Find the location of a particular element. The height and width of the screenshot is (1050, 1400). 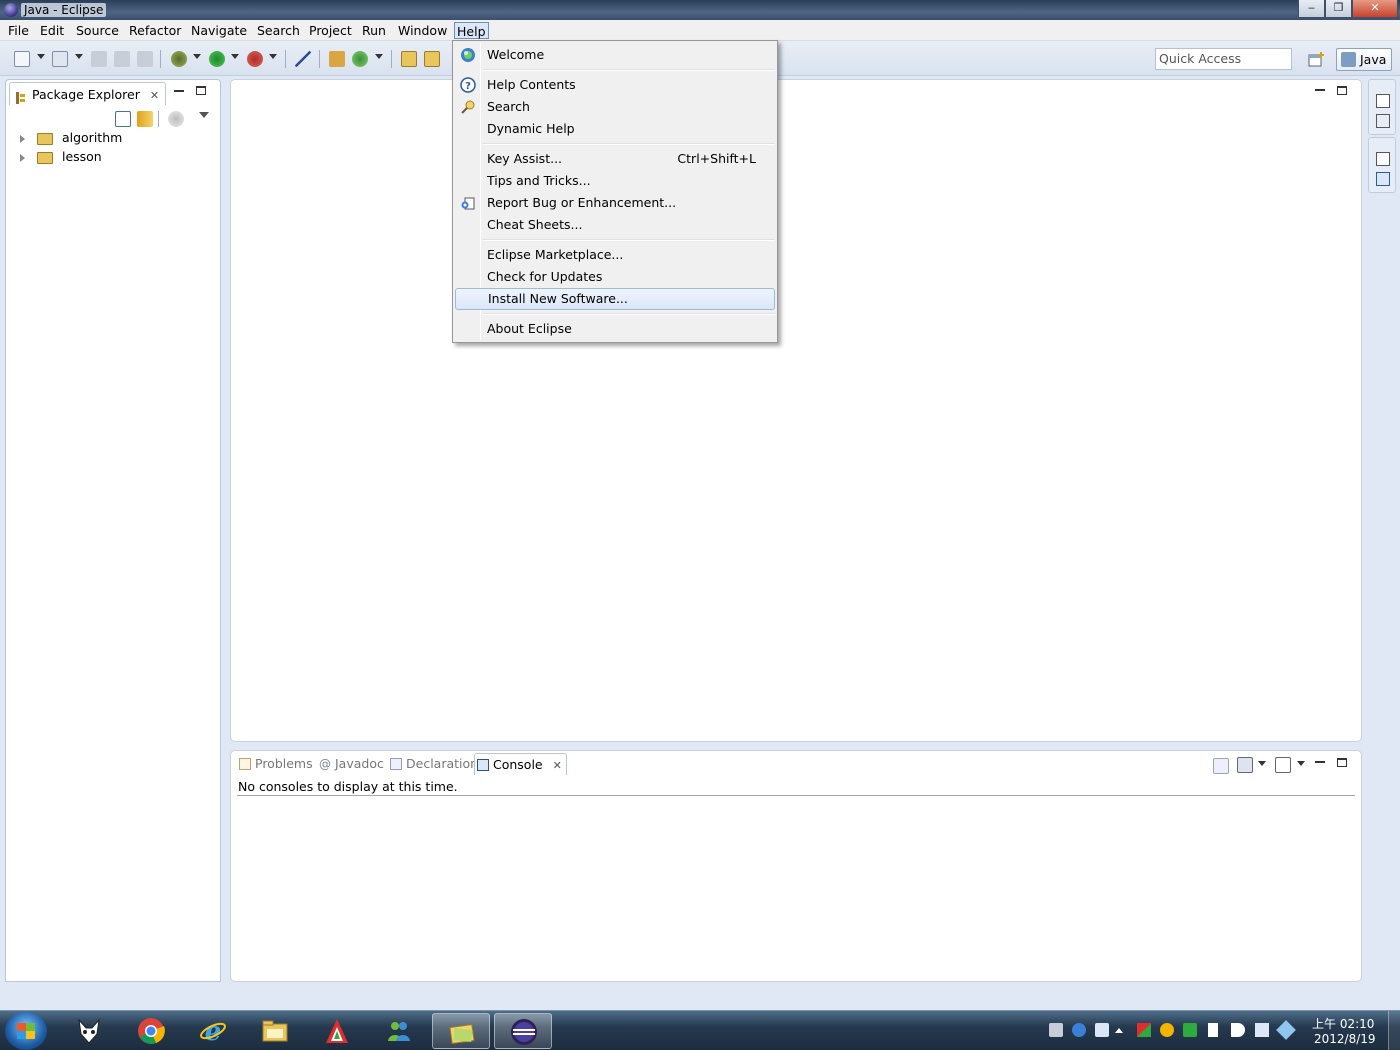

minimize-editor-icon is located at coordinates (1320, 90).